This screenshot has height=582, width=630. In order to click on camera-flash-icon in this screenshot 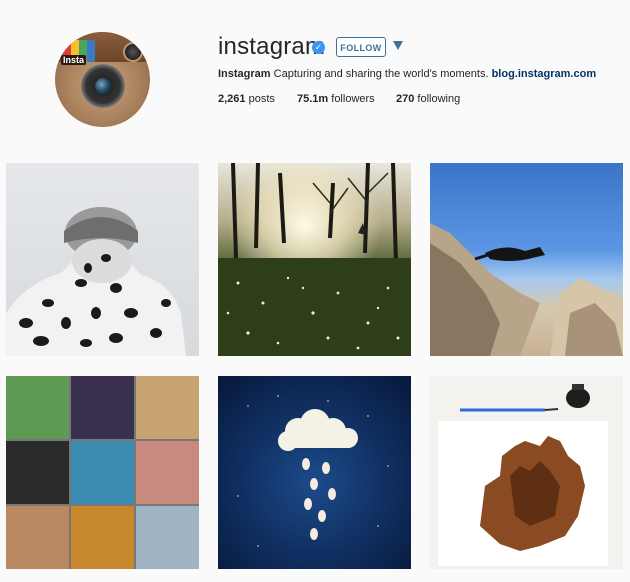, I will do `click(133, 52)`.